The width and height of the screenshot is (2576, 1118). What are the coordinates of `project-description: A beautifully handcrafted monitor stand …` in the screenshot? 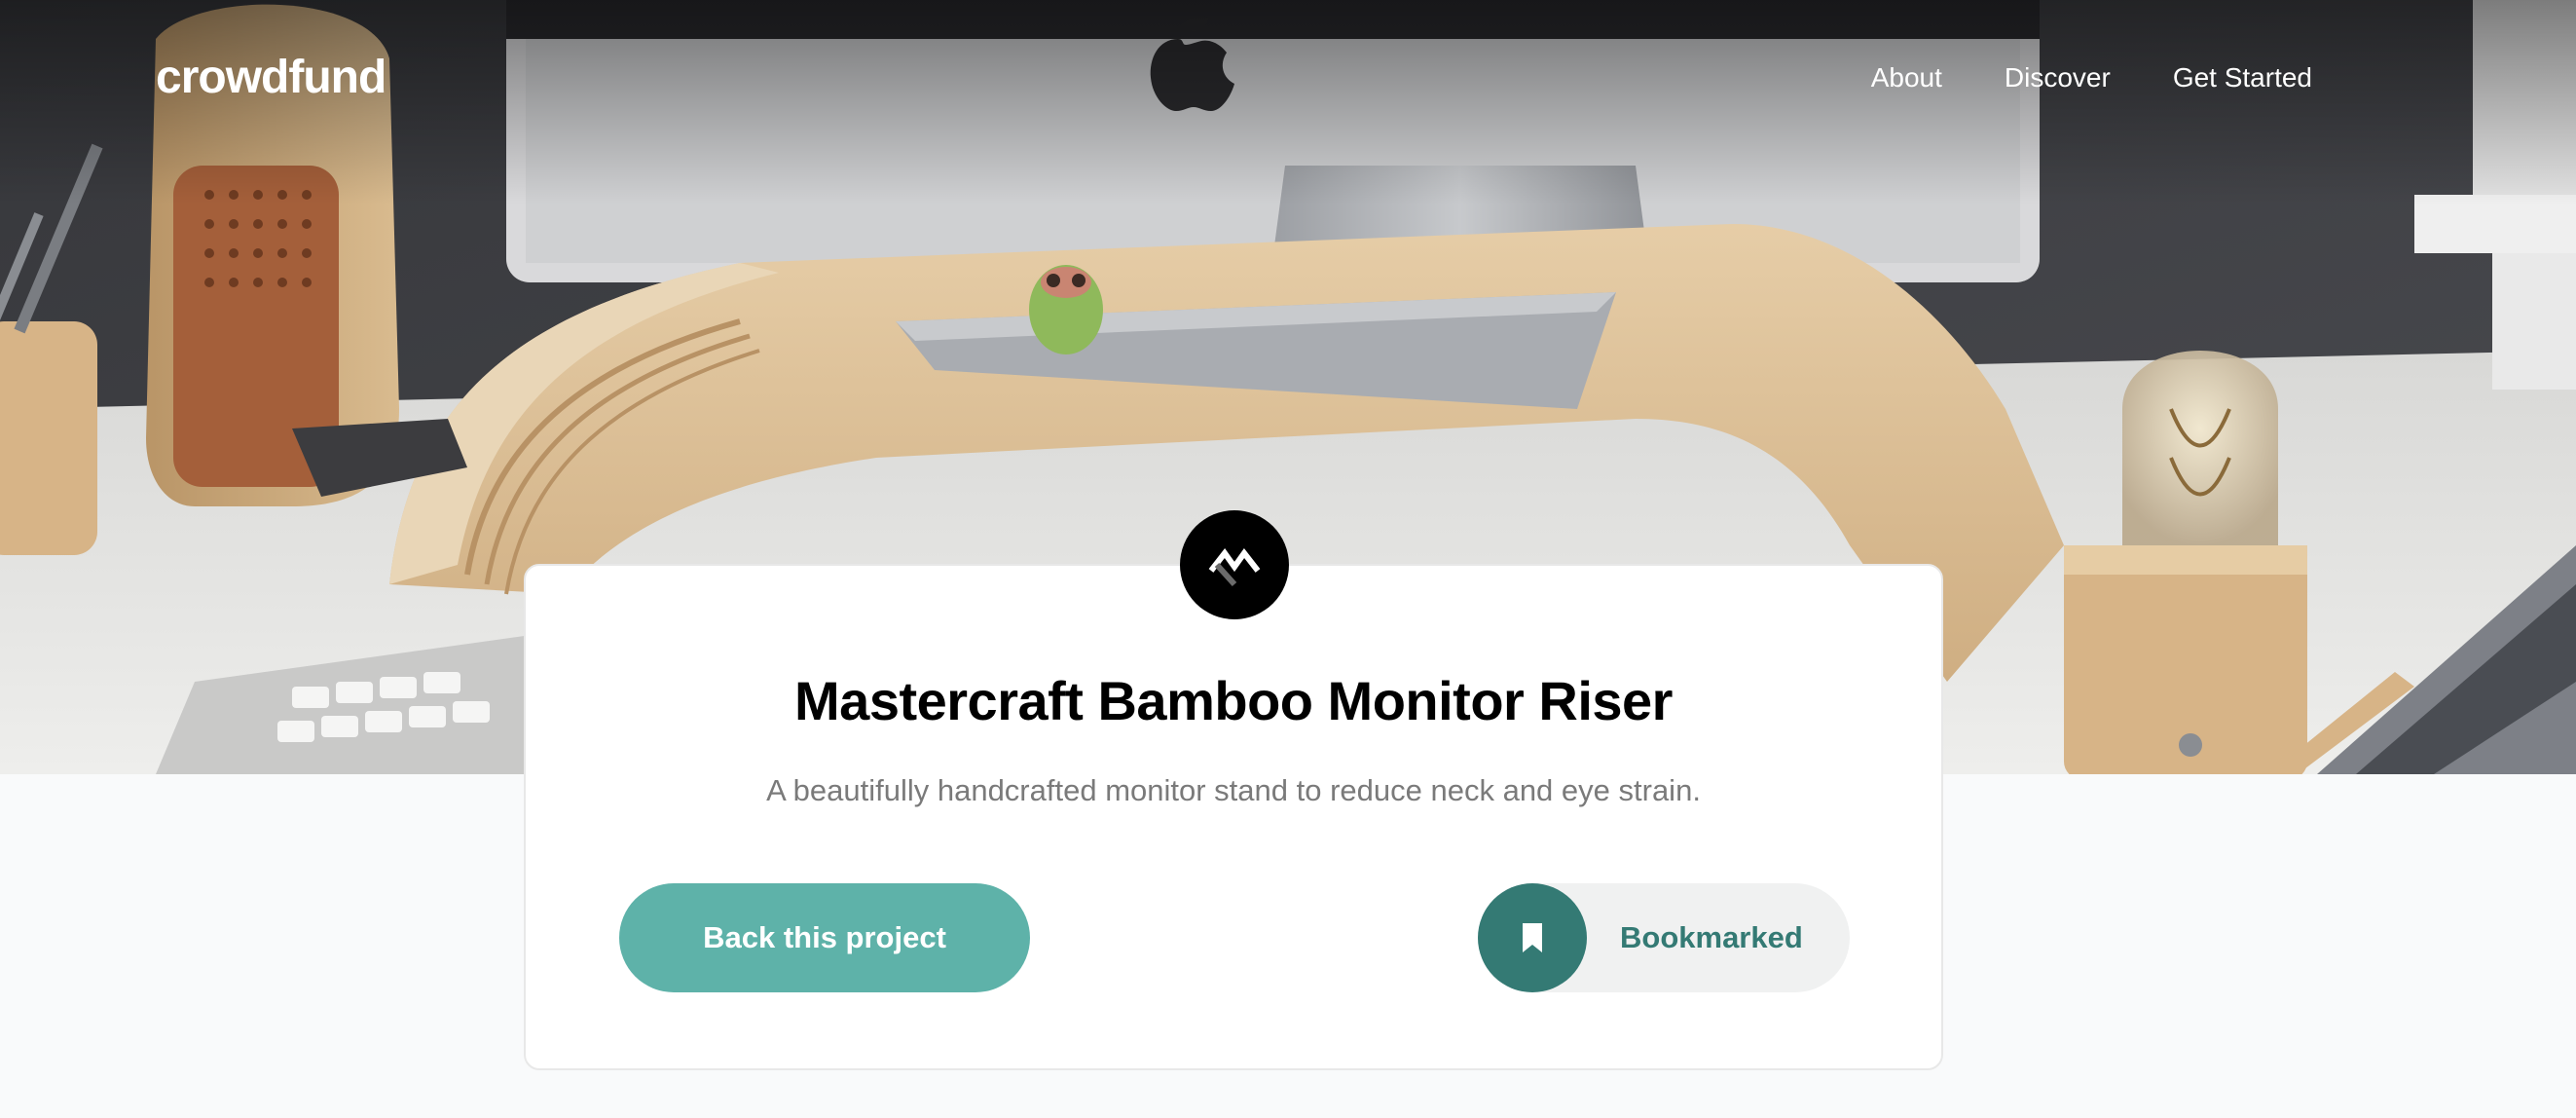 It's located at (1233, 790).